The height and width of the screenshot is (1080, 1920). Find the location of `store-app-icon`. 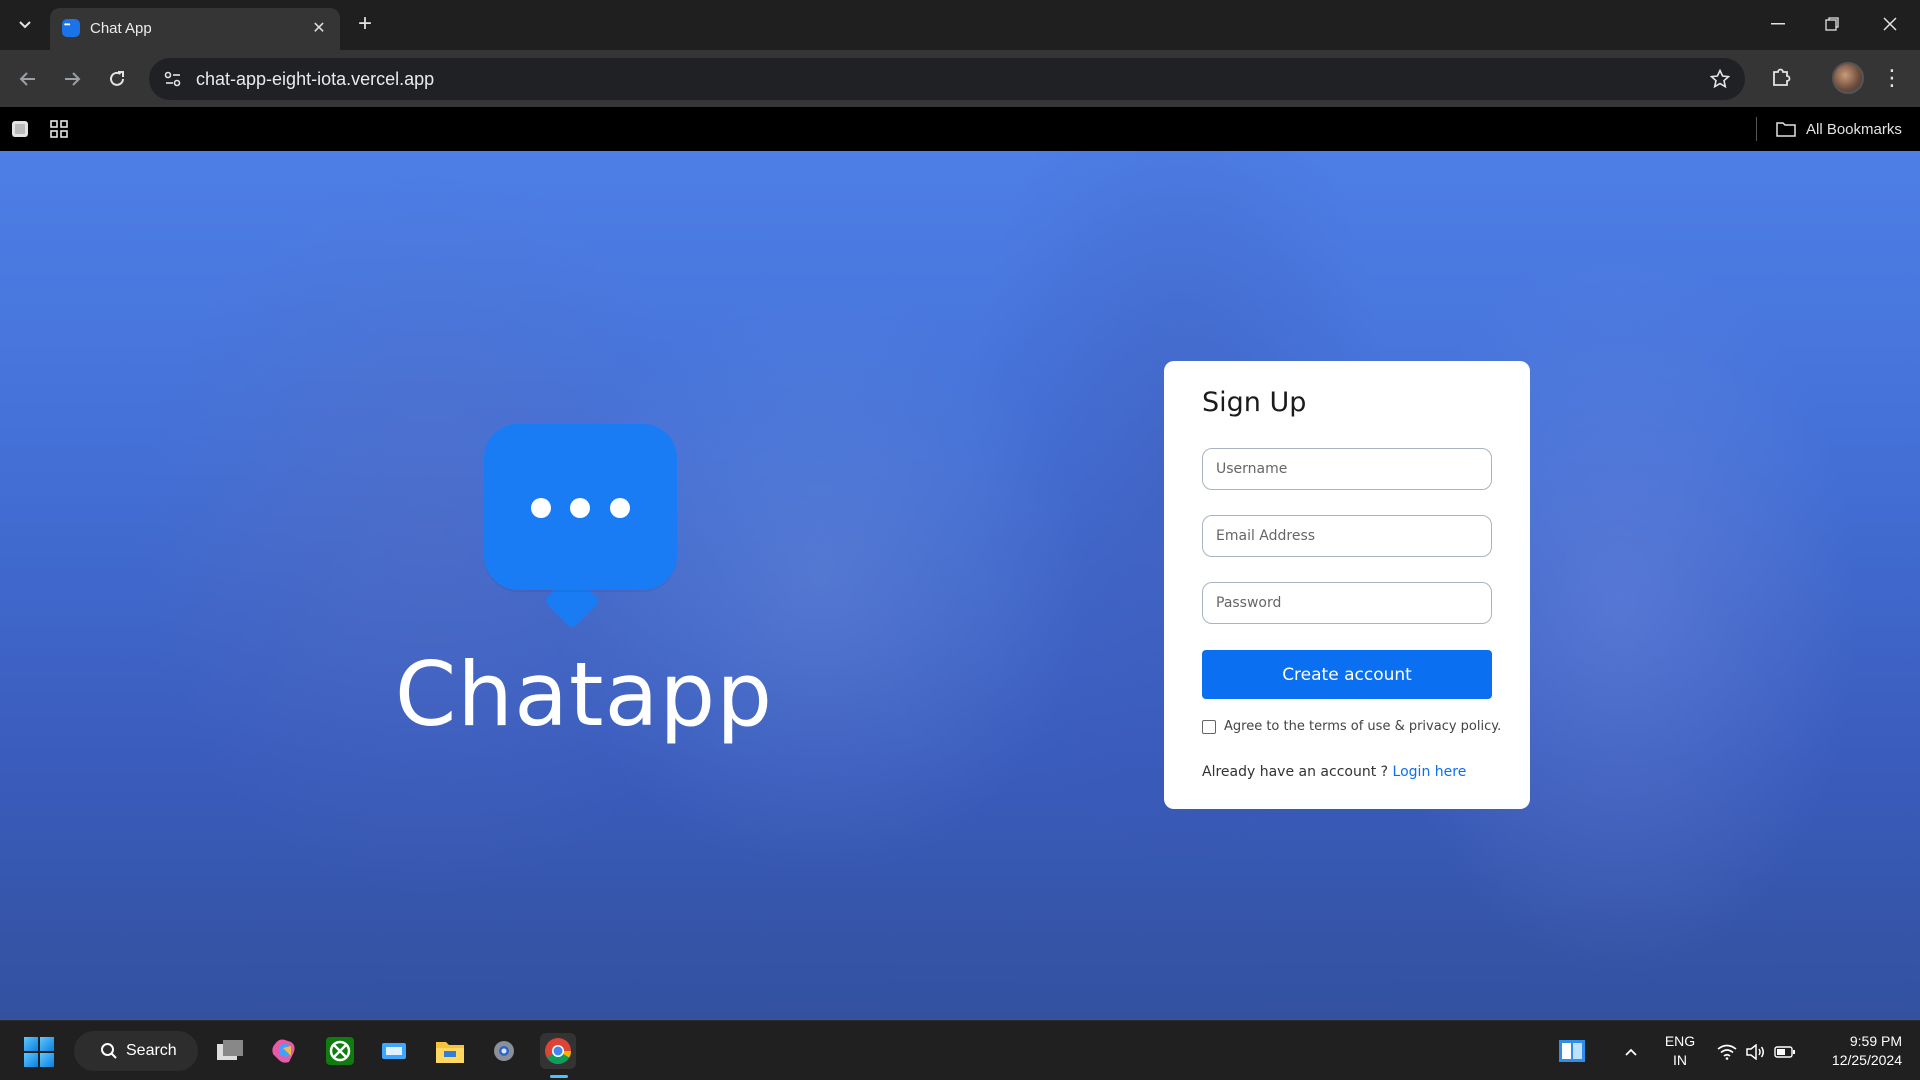

store-app-icon is located at coordinates (394, 1051).